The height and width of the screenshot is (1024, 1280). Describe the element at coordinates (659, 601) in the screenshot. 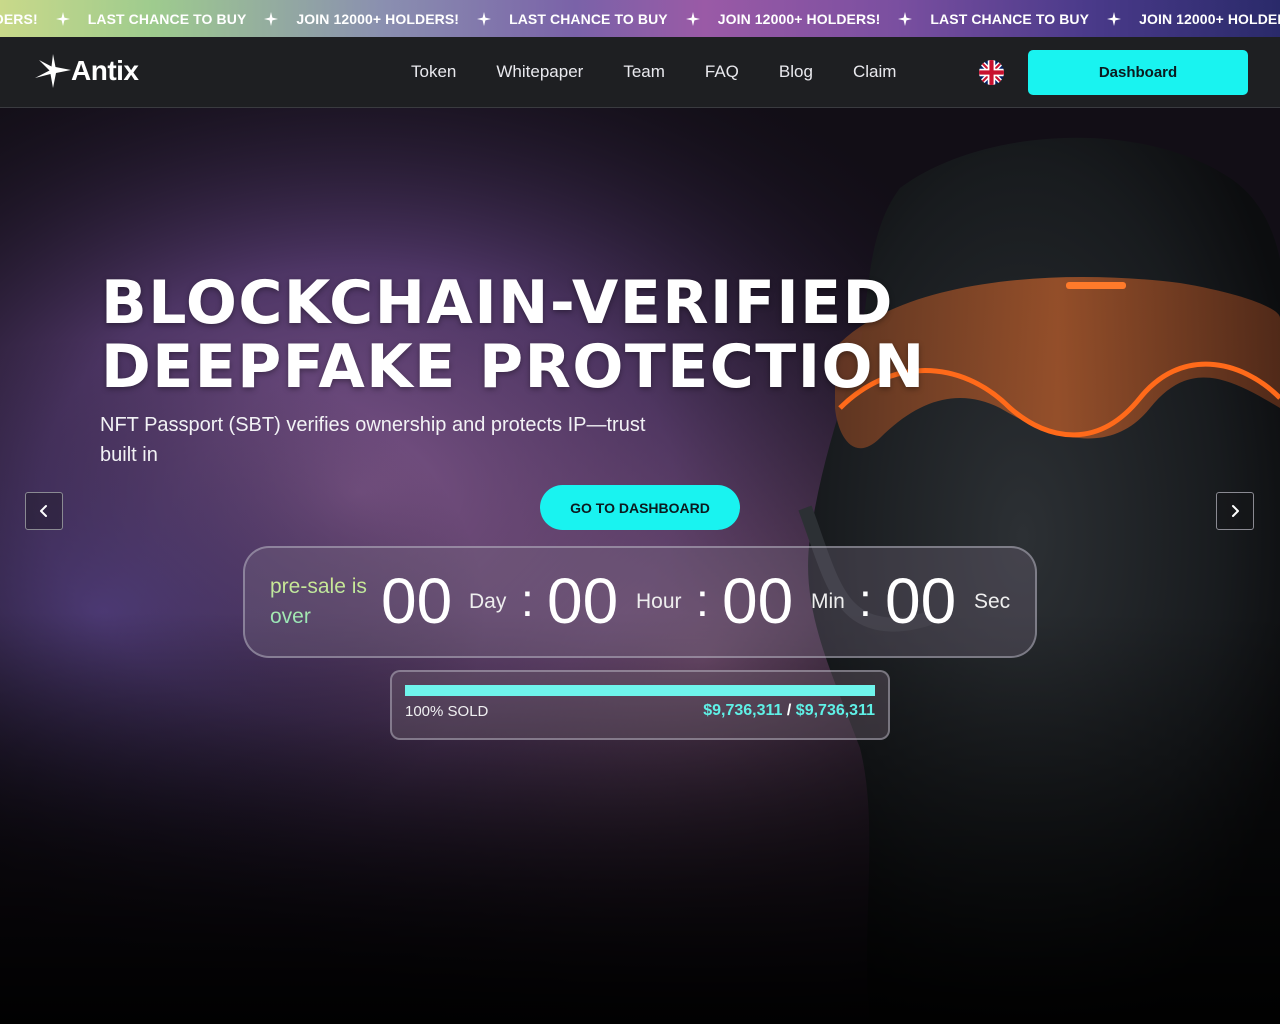

I see `countdown-hour-label: Hour` at that location.